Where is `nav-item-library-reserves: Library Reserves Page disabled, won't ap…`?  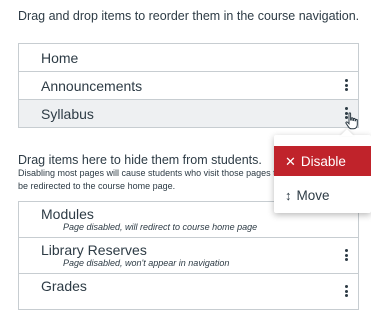 nav-item-library-reserves: Library Reserves Page disabled, won't ap… is located at coordinates (188, 256).